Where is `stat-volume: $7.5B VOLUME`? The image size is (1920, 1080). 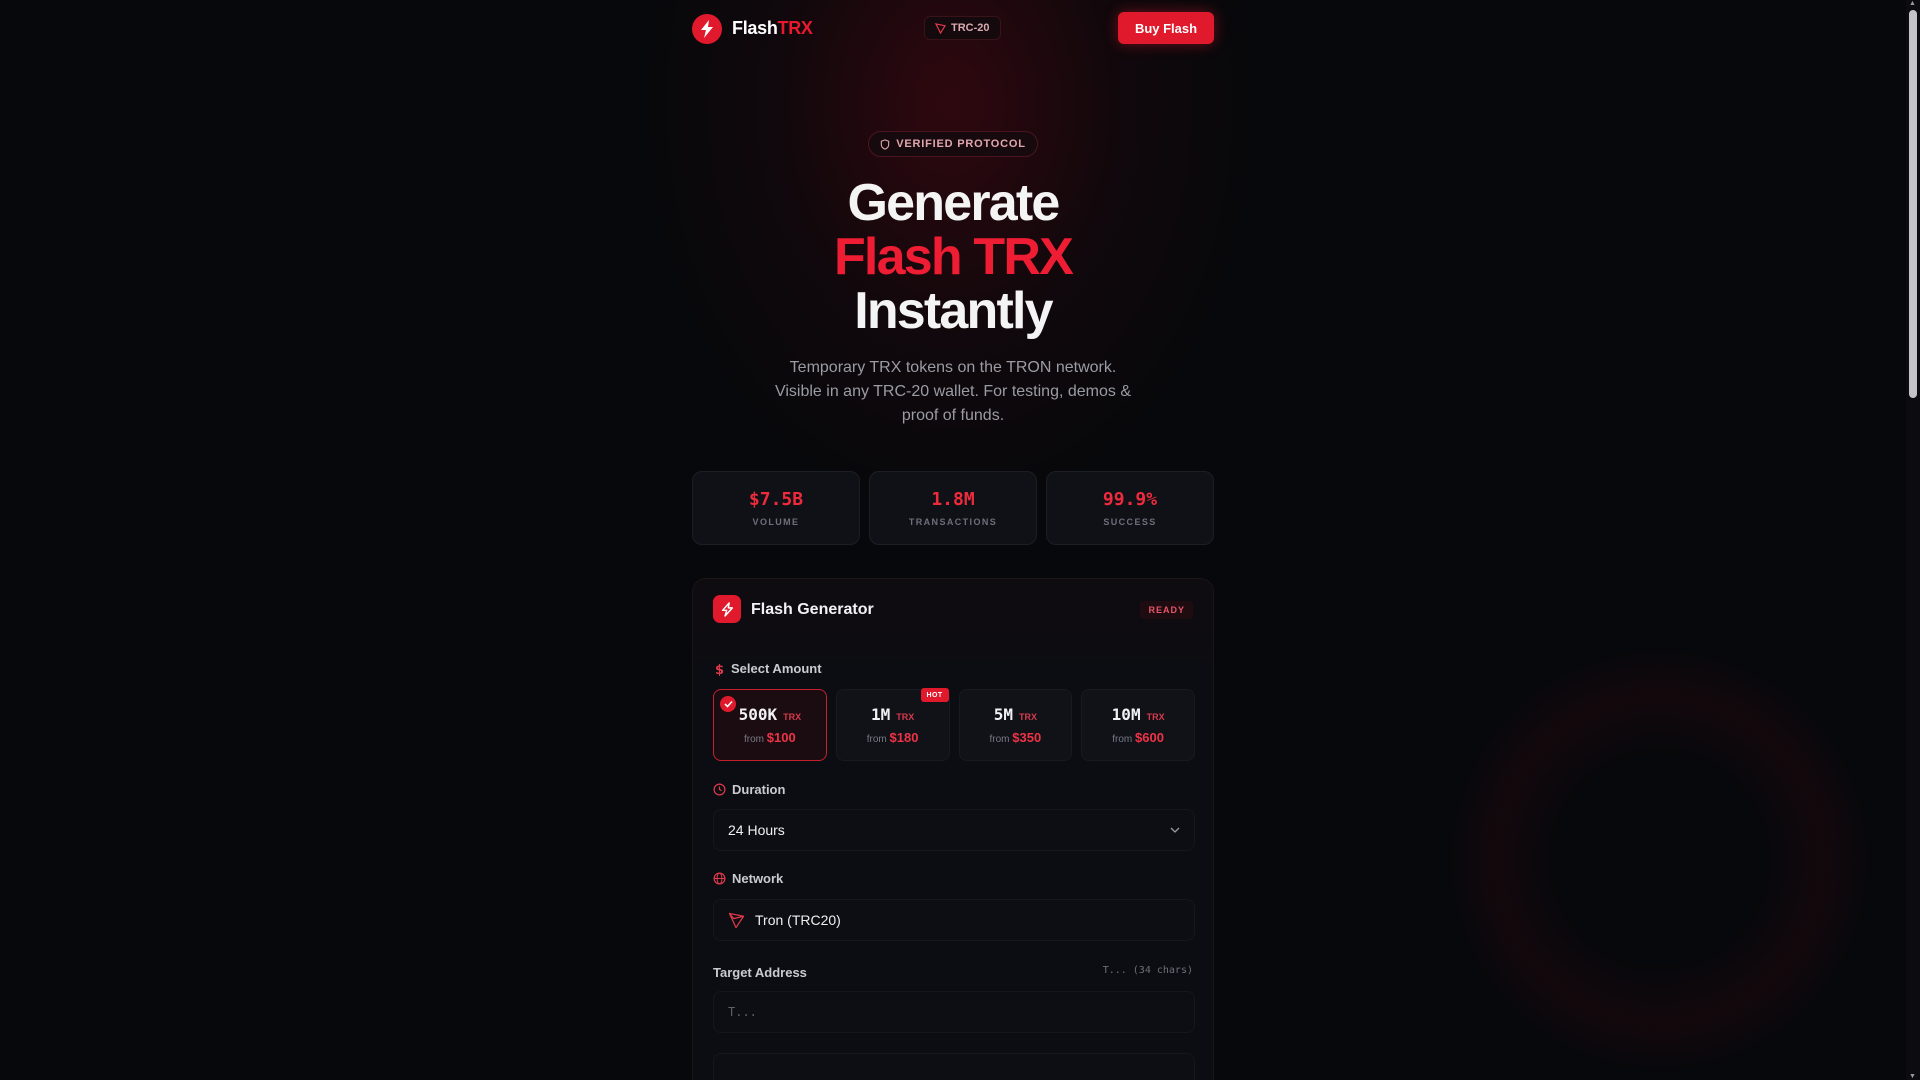
stat-volume: $7.5B VOLUME is located at coordinates (776, 508).